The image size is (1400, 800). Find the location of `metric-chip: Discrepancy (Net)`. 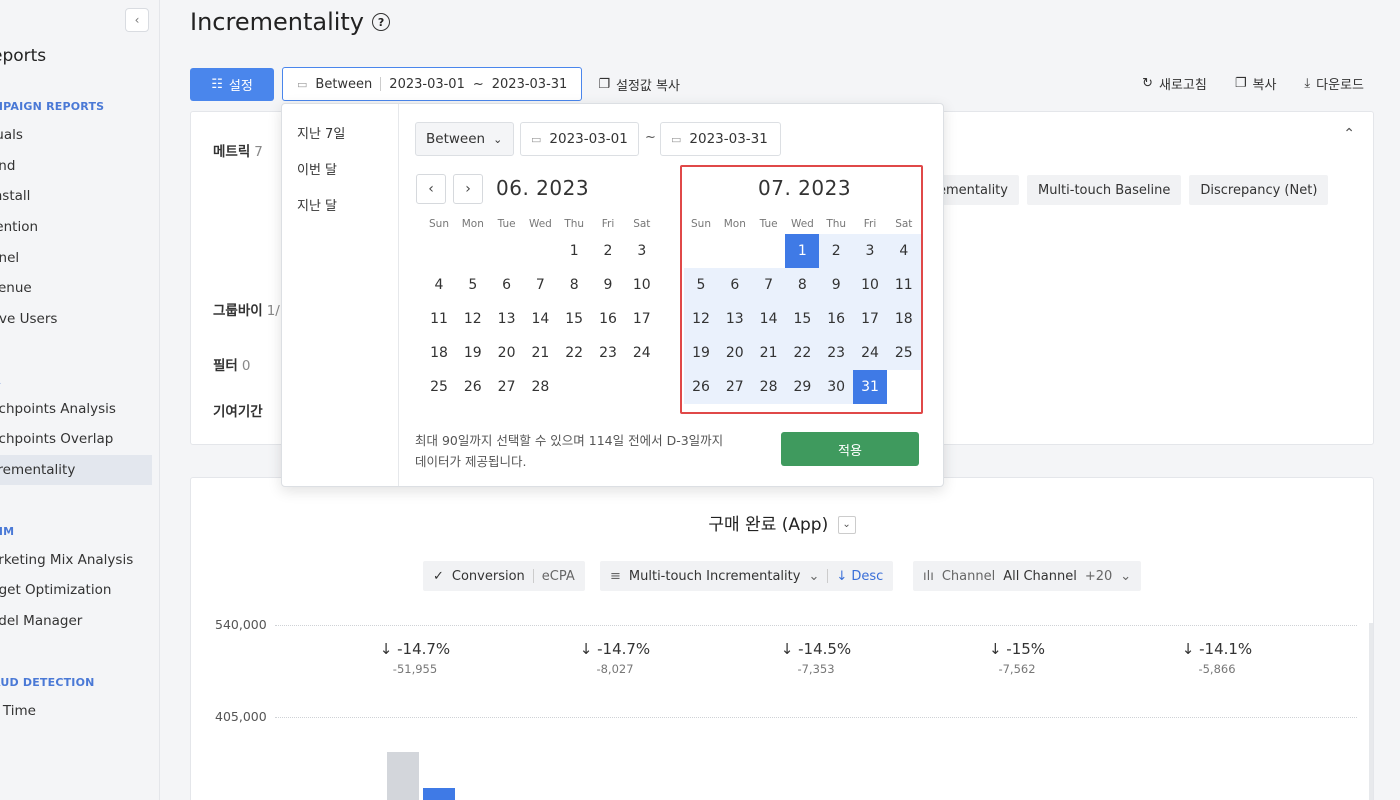

metric-chip: Discrepancy (Net) is located at coordinates (1259, 190).